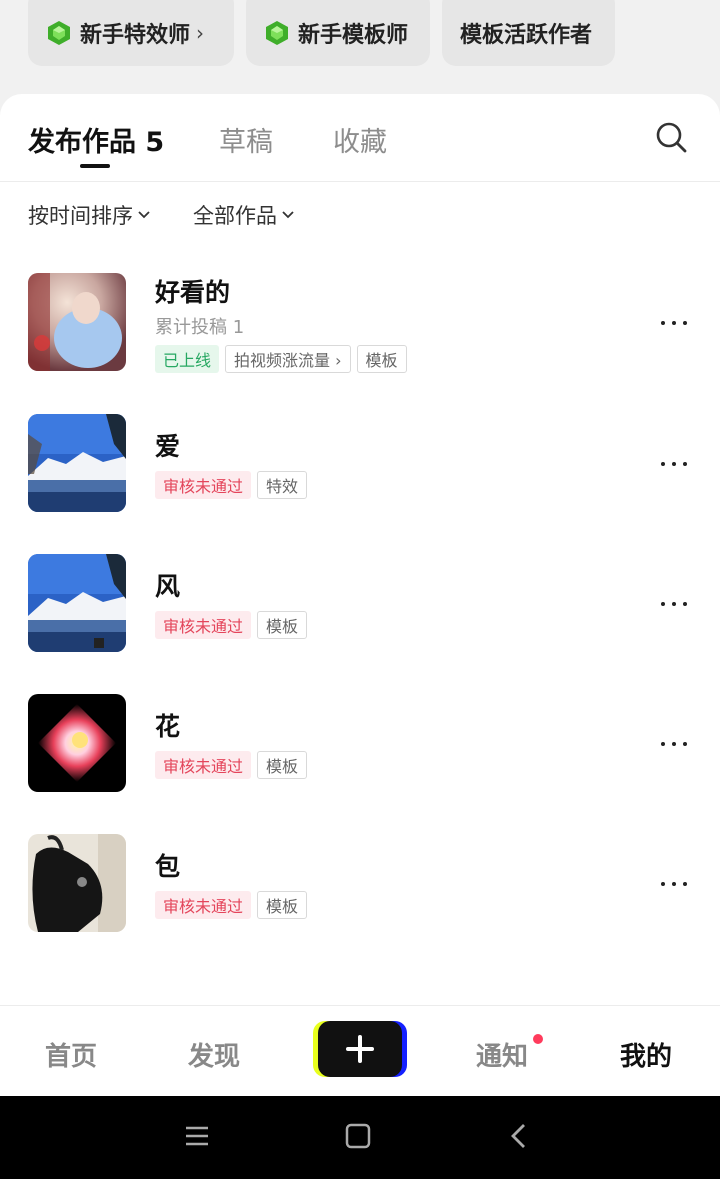 This screenshot has width=720, height=1179. I want to click on boost-traffic-link: 拍视频涨流量 ›, so click(288, 359).